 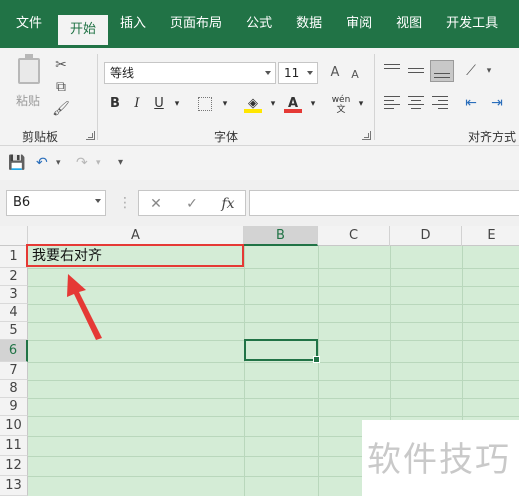 What do you see at coordinates (122, 73) in the screenshot?
I see `font-name-value: 等线` at bounding box center [122, 73].